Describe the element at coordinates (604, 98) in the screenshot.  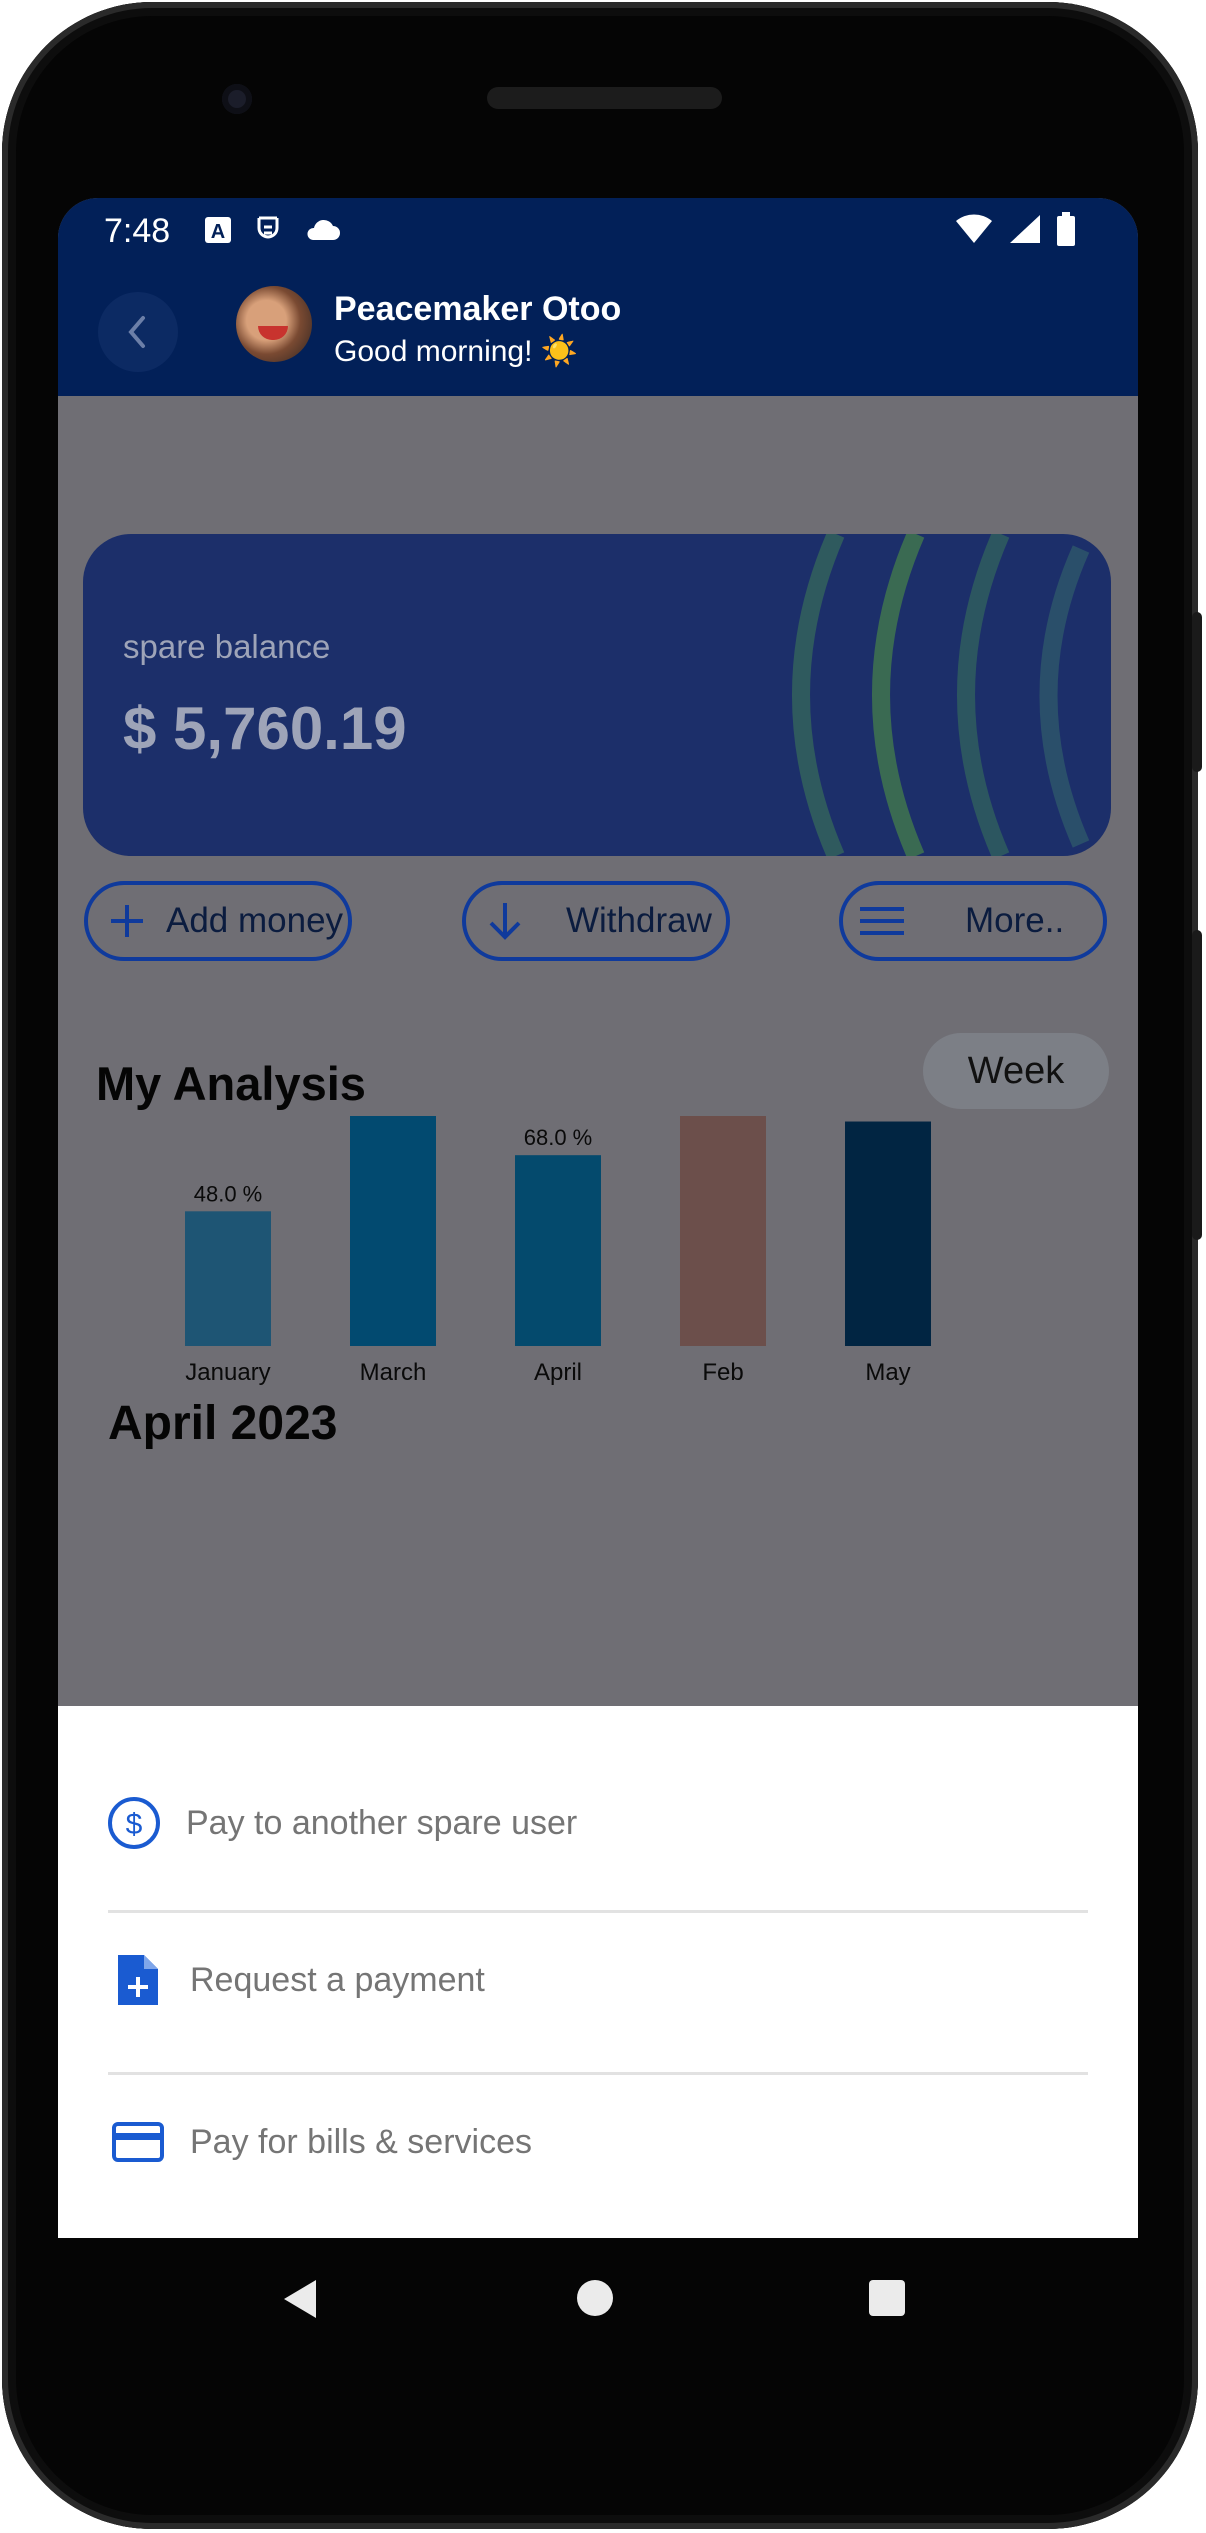
I see `earpiece-speaker` at that location.